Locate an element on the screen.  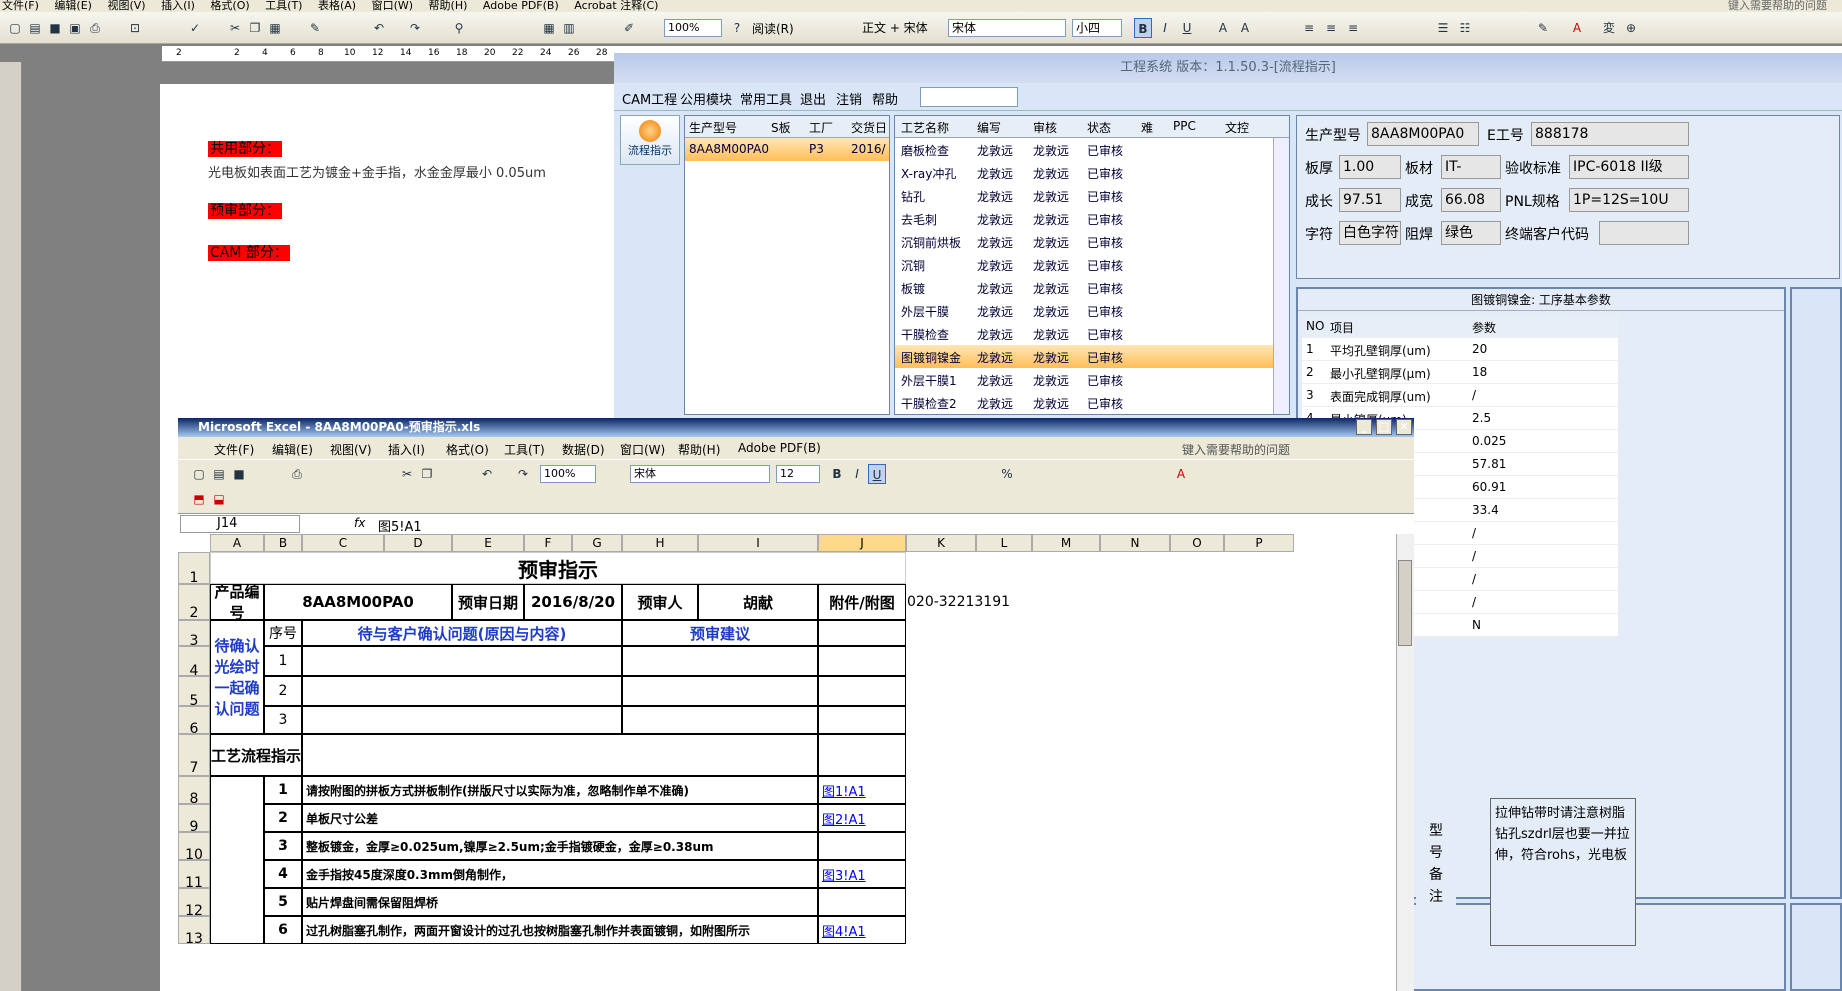
highlight-icon: ✎ is located at coordinates (1543, 28).